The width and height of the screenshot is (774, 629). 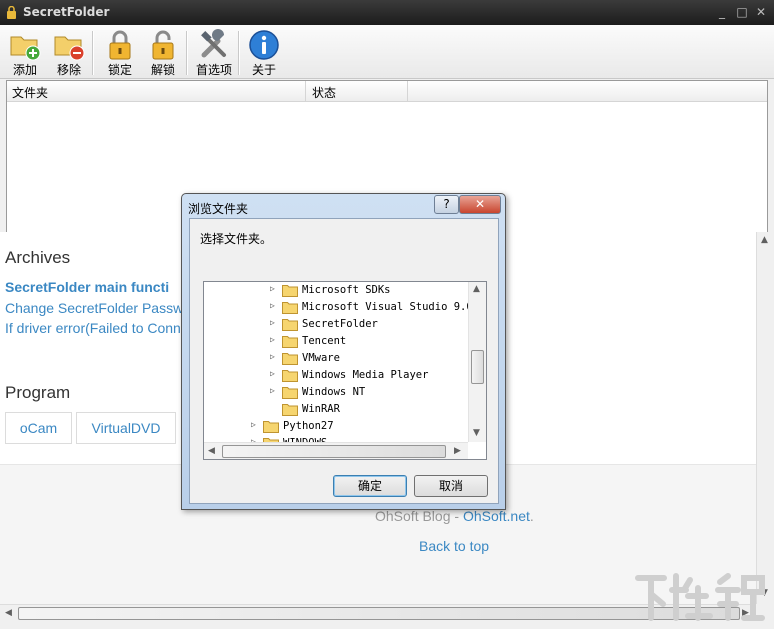 What do you see at coordinates (66, 12) in the screenshot?
I see `window-title: SecretFolder` at bounding box center [66, 12].